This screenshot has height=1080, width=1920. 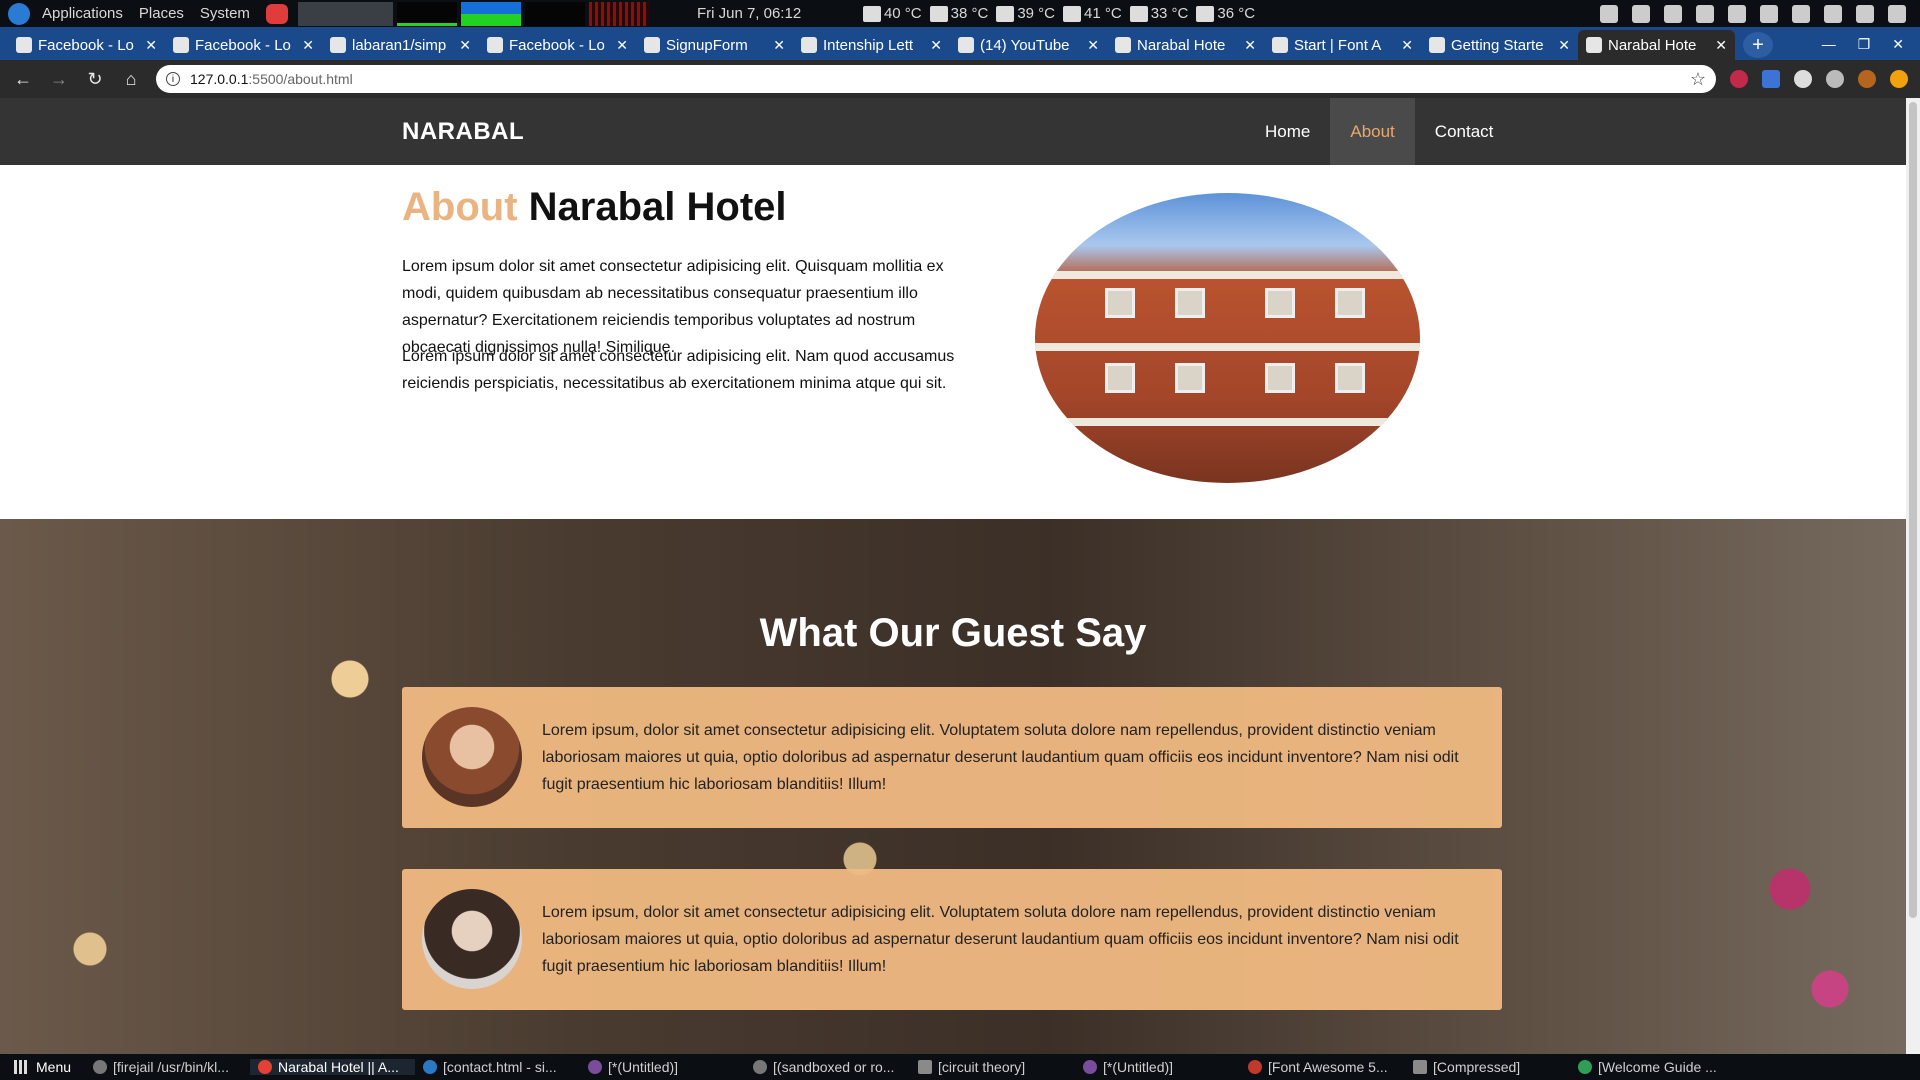 I want to click on folder-icon, so click(x=925, y=1067).